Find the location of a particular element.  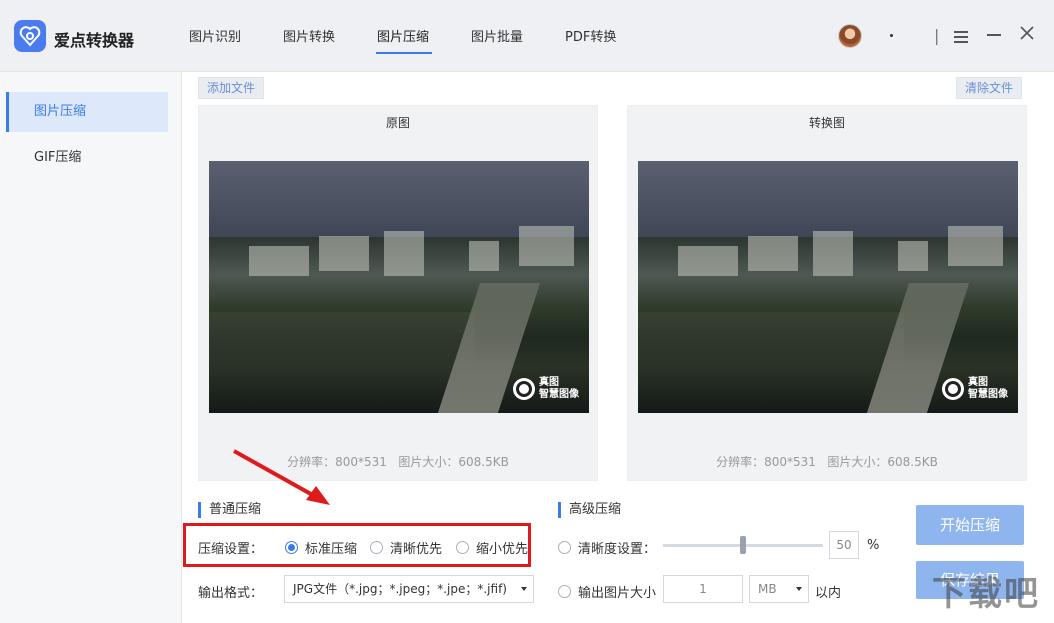

chevron-down-icon is located at coordinates (799, 589).